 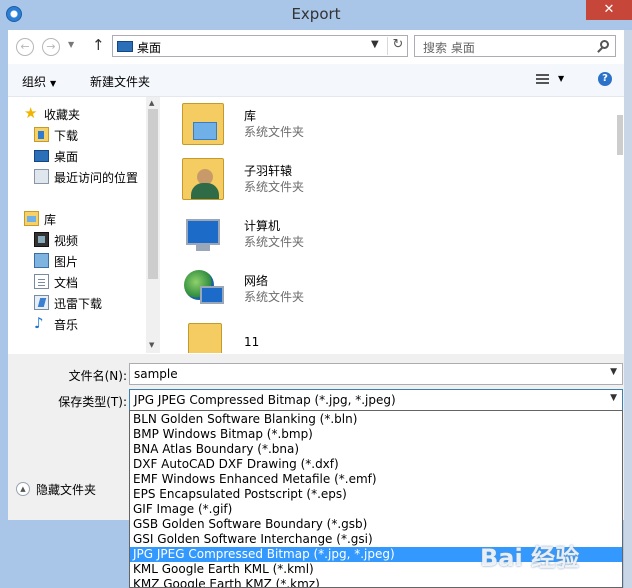 What do you see at coordinates (66, 136) in the screenshot?
I see `sidebar-item-label: 下载` at bounding box center [66, 136].